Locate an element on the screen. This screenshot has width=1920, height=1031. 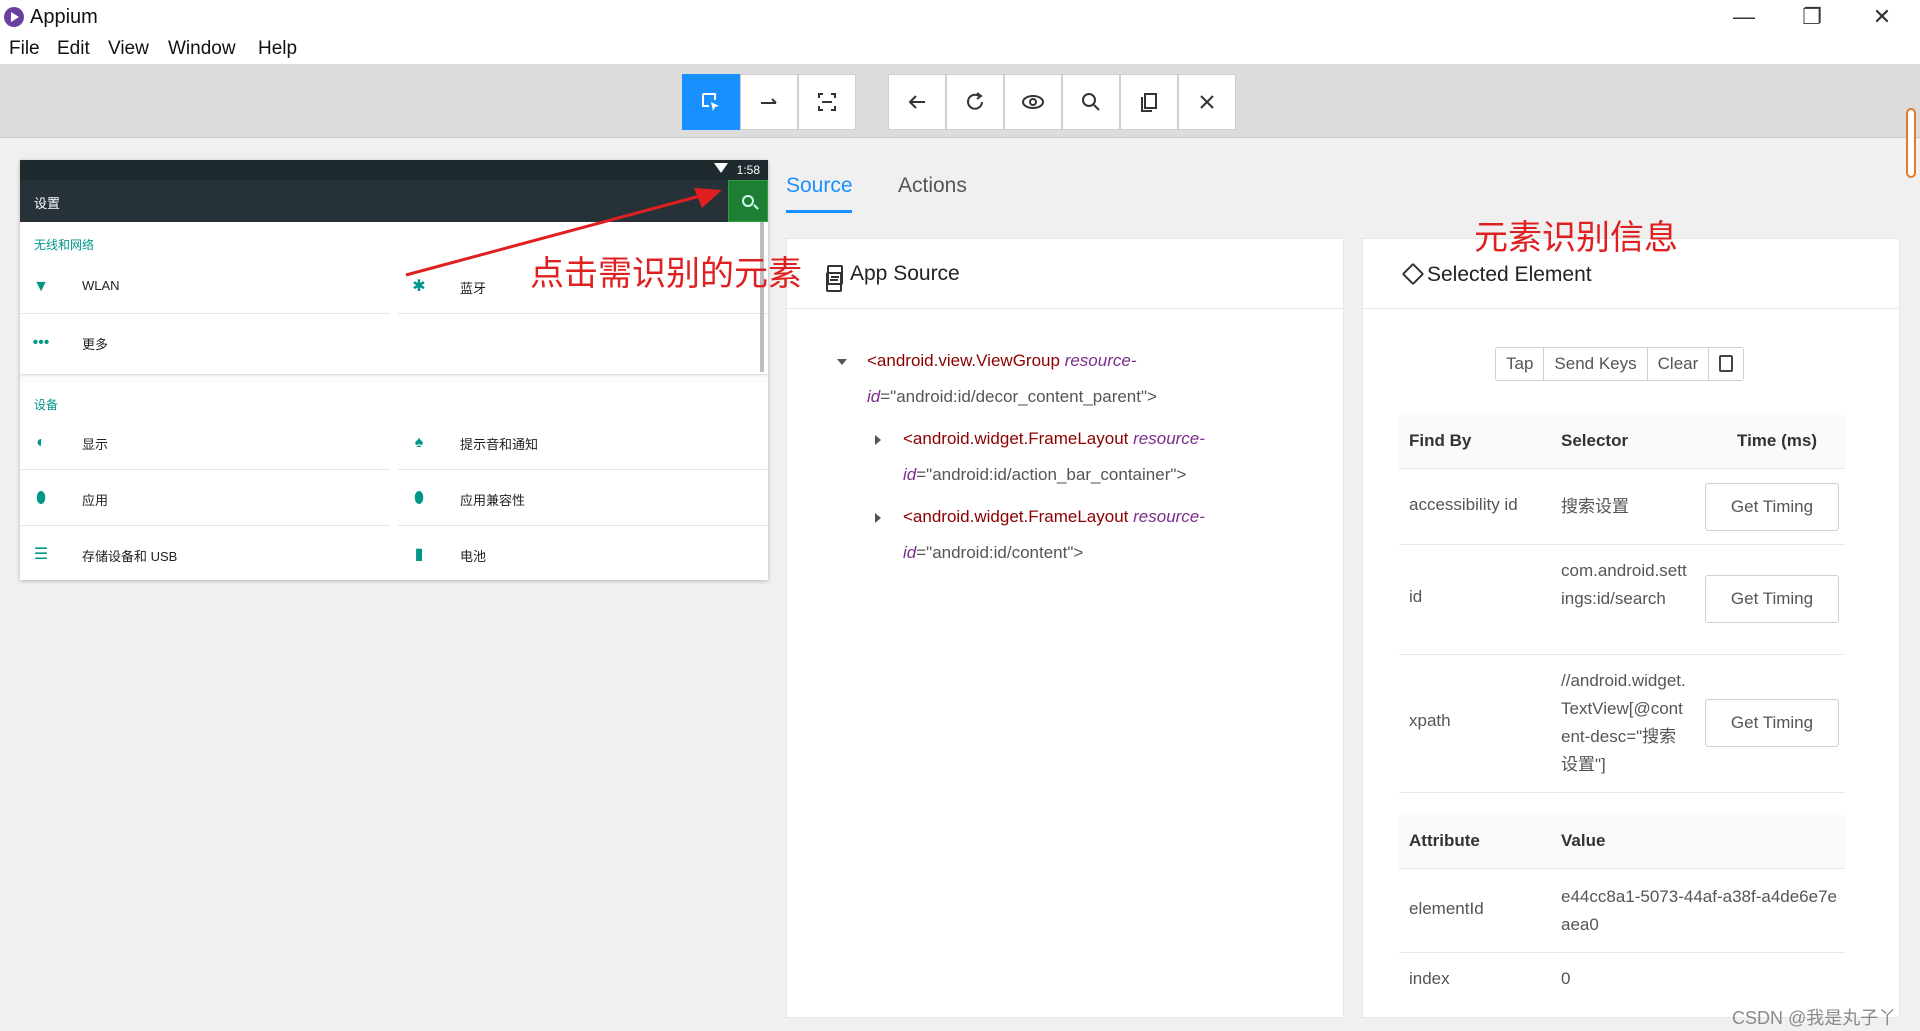
setting-label: 蓝牙 is located at coordinates (473, 288).